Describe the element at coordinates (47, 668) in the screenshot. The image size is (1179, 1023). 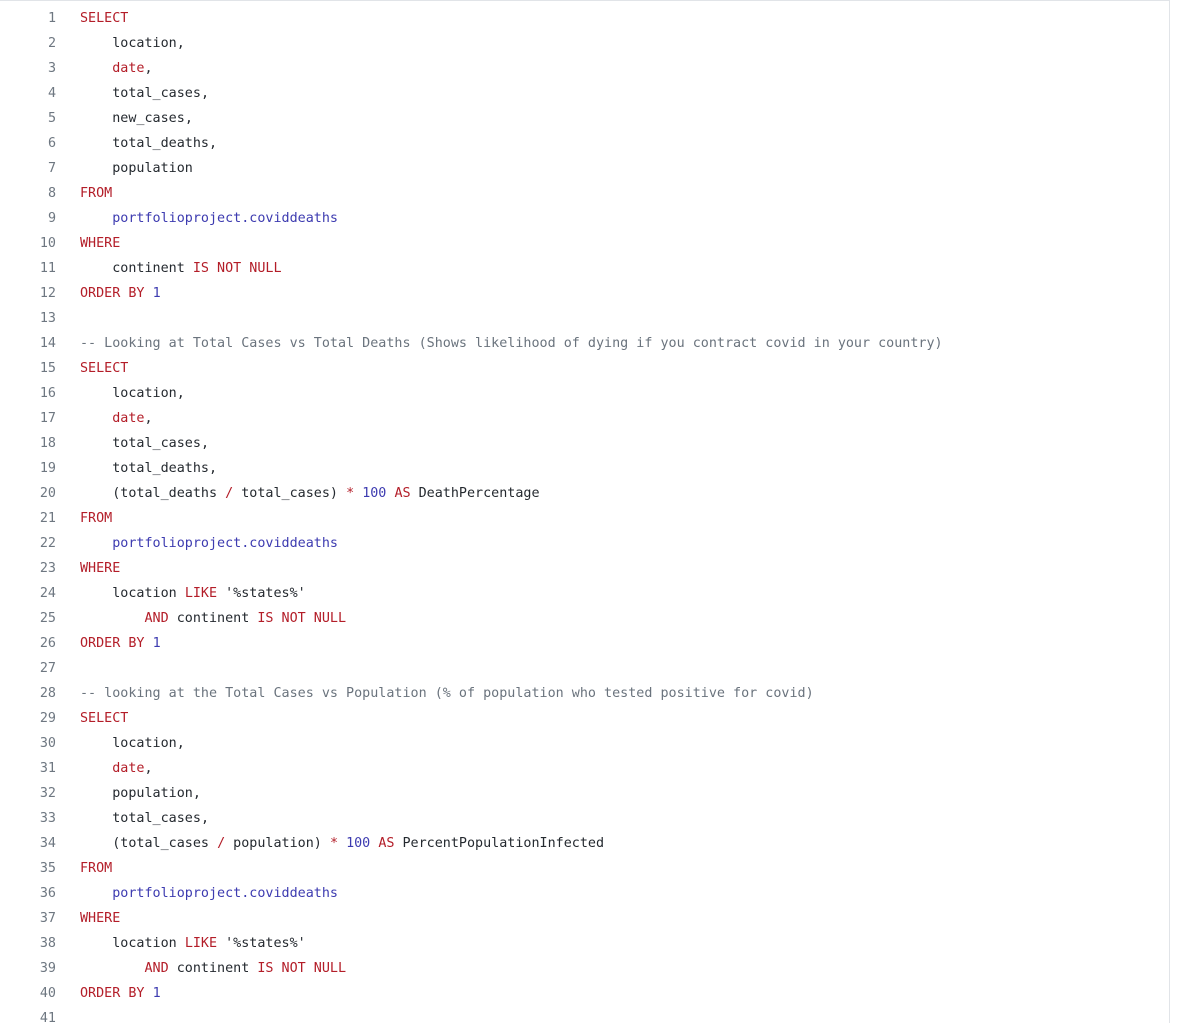
I see `line-number: 27` at that location.